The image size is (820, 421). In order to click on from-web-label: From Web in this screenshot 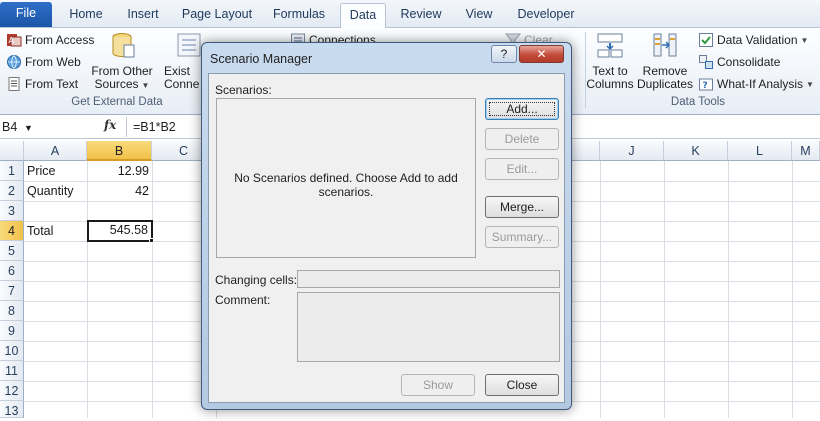, I will do `click(53, 62)`.